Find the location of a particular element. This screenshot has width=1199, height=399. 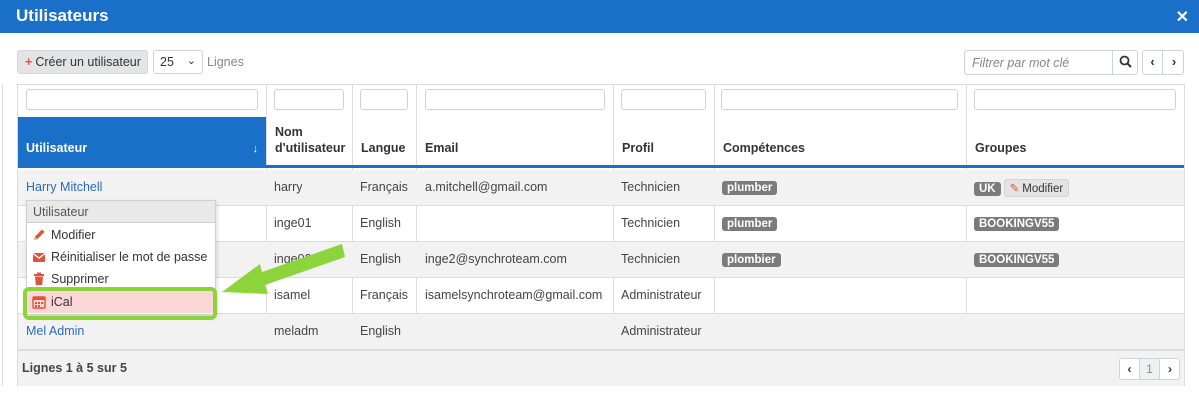

create-user-label: Créer un utilisateur is located at coordinates (88, 62).